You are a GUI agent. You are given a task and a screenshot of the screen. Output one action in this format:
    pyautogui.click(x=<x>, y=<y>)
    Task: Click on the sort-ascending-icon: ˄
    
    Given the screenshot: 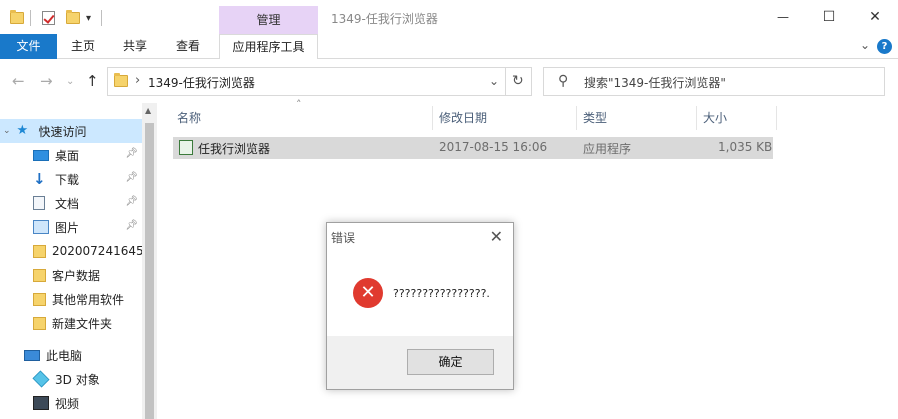 What is the action you would take?
    pyautogui.click(x=299, y=104)
    